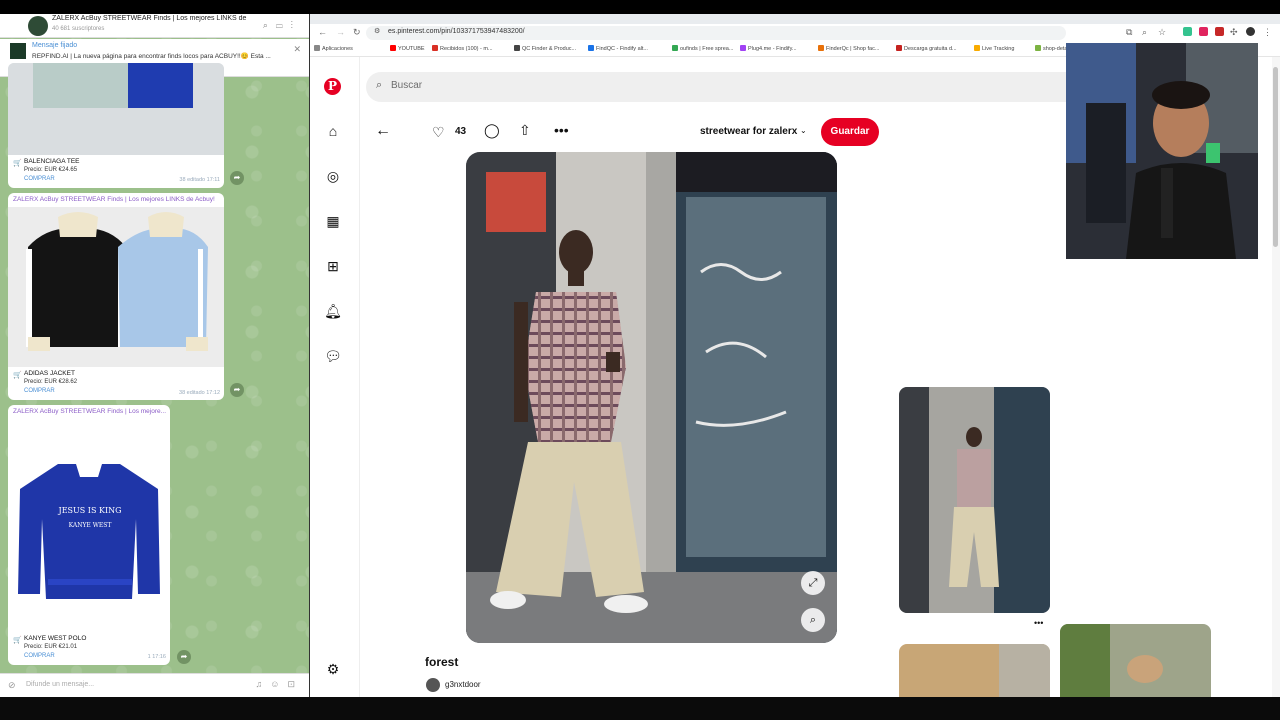 The height and width of the screenshot is (720, 1280). Describe the element at coordinates (335, 377) in the screenshot. I see `pinterest-sidebar: P ⌂ ◎ ▦ ⊞ 🔔︎ 💬︎ ⚙` at that location.